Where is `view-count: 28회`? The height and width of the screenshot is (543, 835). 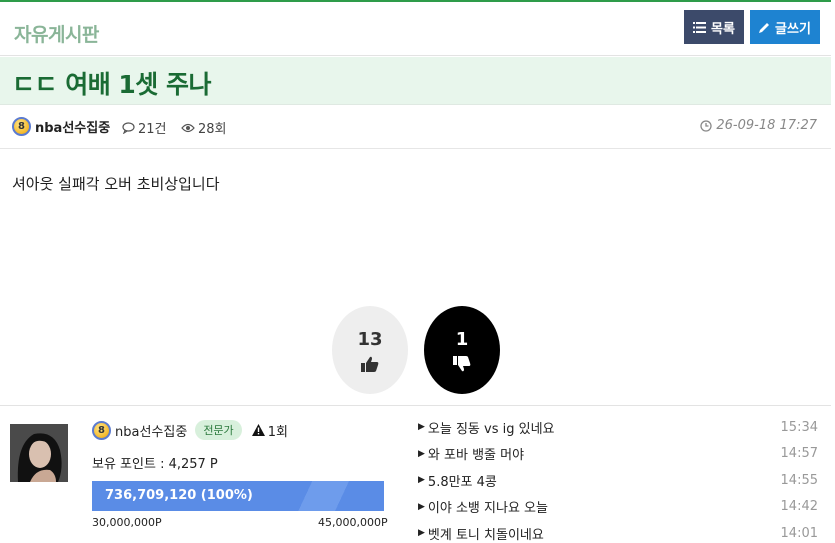
view-count: 28회 is located at coordinates (204, 127).